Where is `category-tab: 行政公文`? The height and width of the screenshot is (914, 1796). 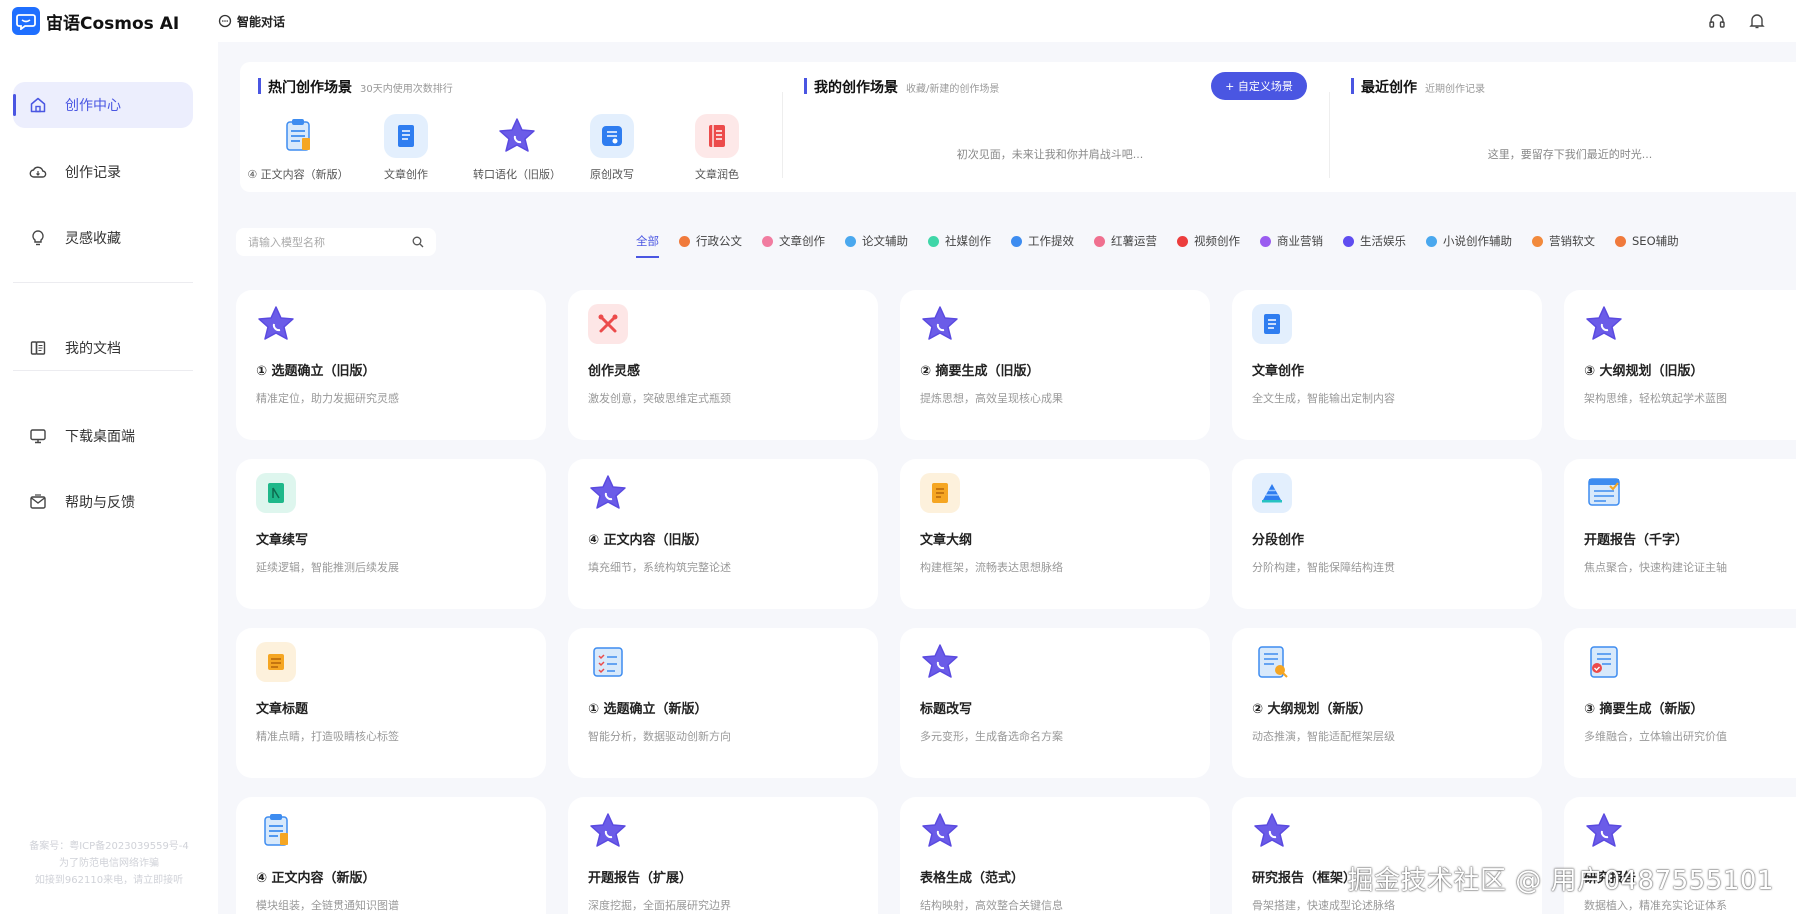
category-tab: 行政公文 is located at coordinates (710, 241).